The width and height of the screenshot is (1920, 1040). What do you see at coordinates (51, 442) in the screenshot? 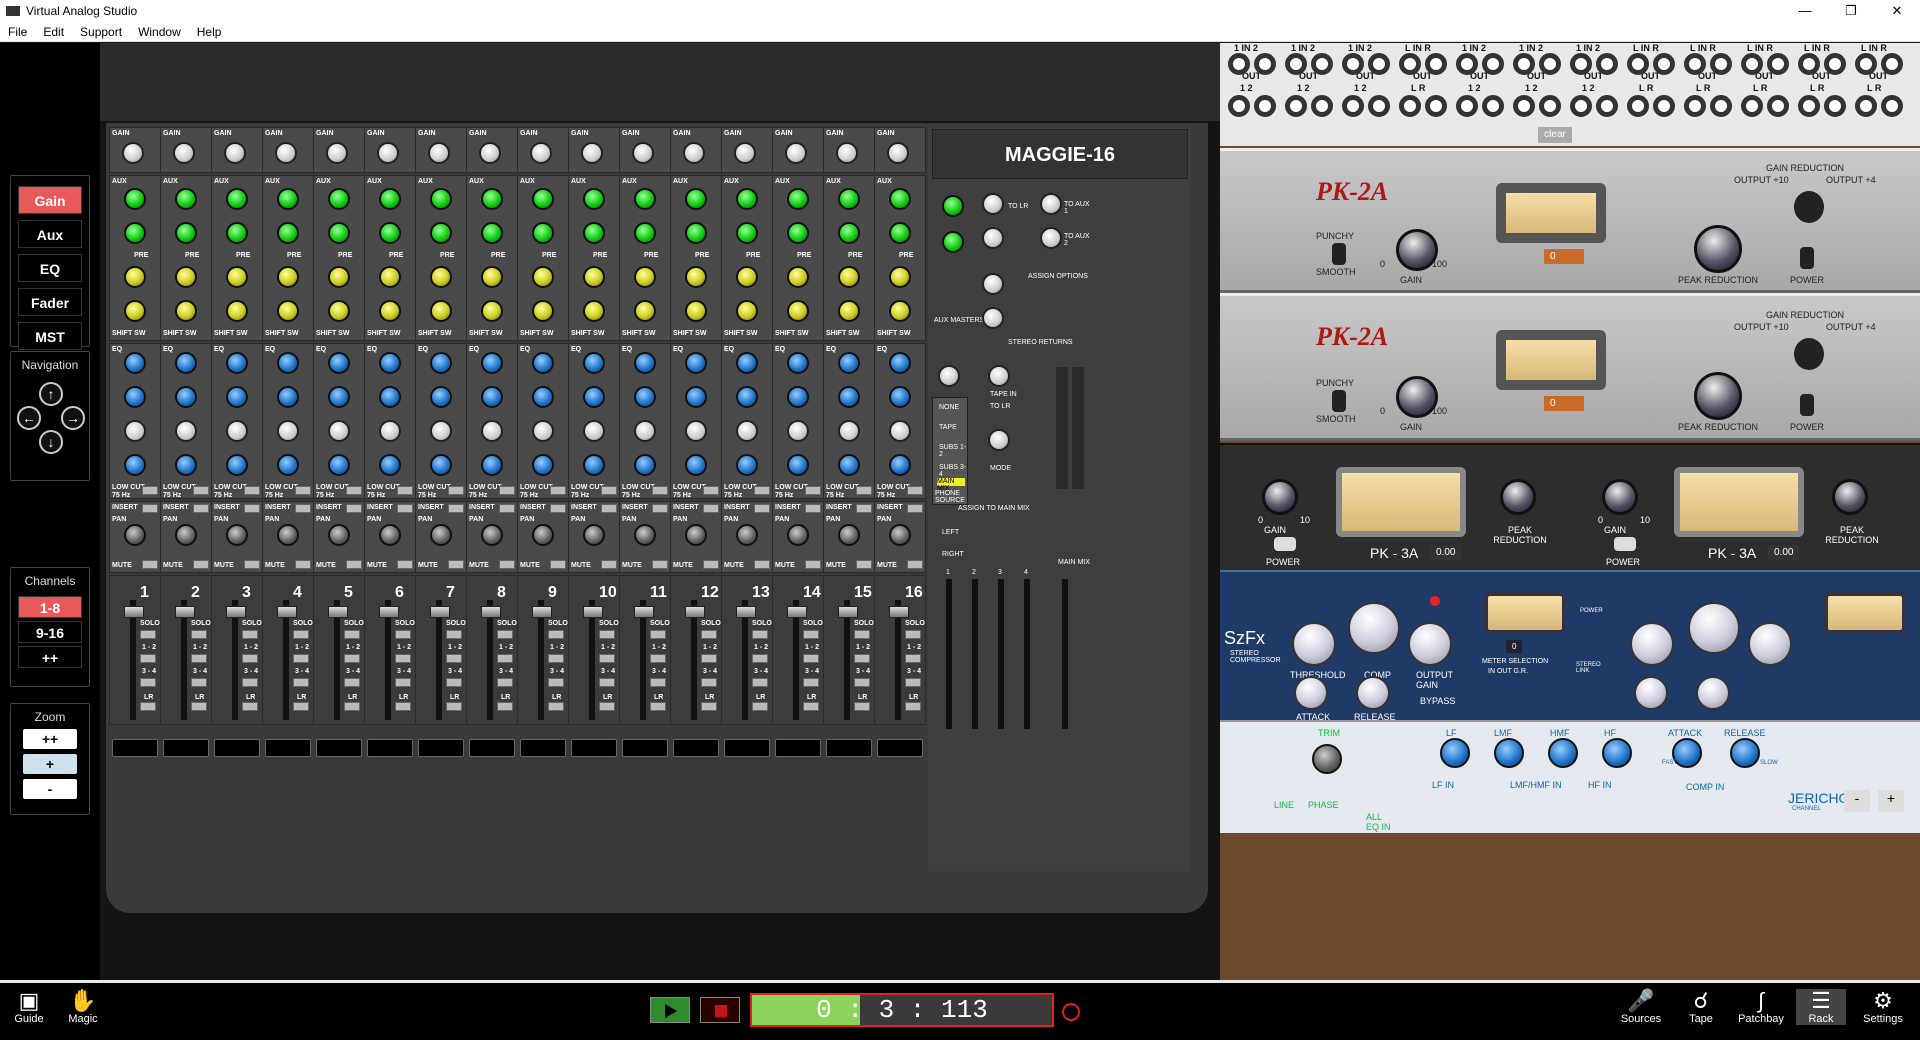
I see `nav-down-icon: ↓` at bounding box center [51, 442].